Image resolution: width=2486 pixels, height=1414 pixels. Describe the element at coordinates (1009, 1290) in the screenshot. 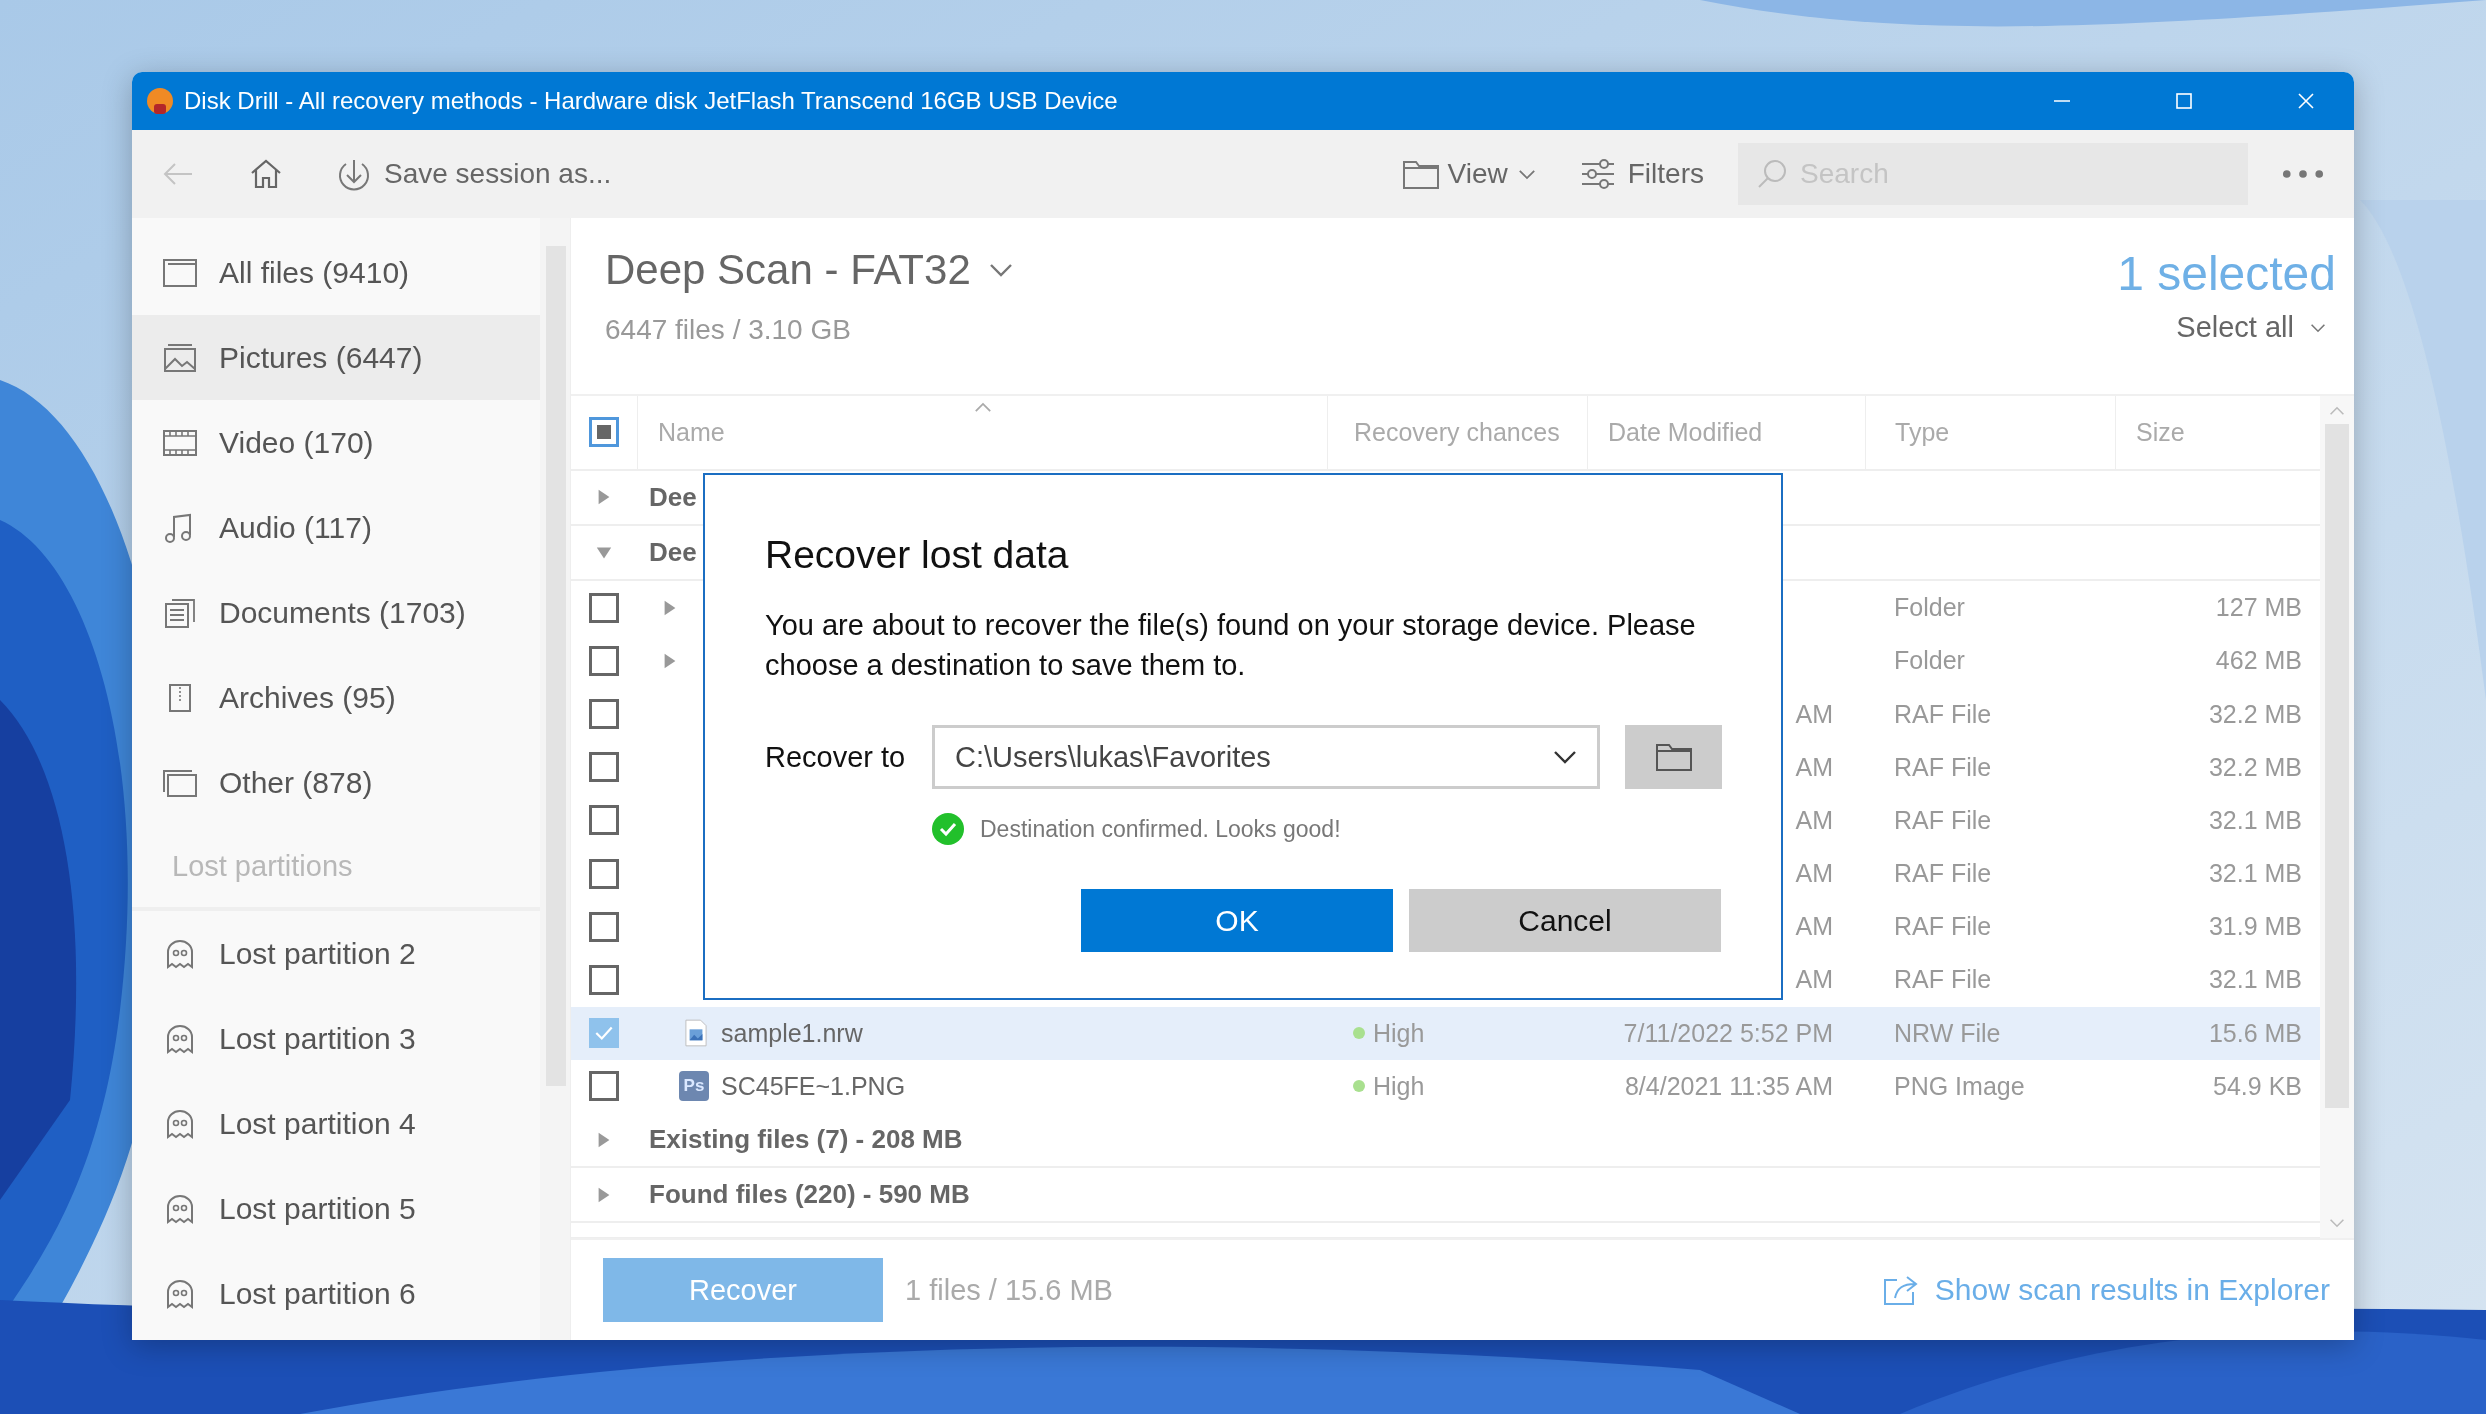

I see `selection-summary: 1 files / 15.6 MB` at that location.